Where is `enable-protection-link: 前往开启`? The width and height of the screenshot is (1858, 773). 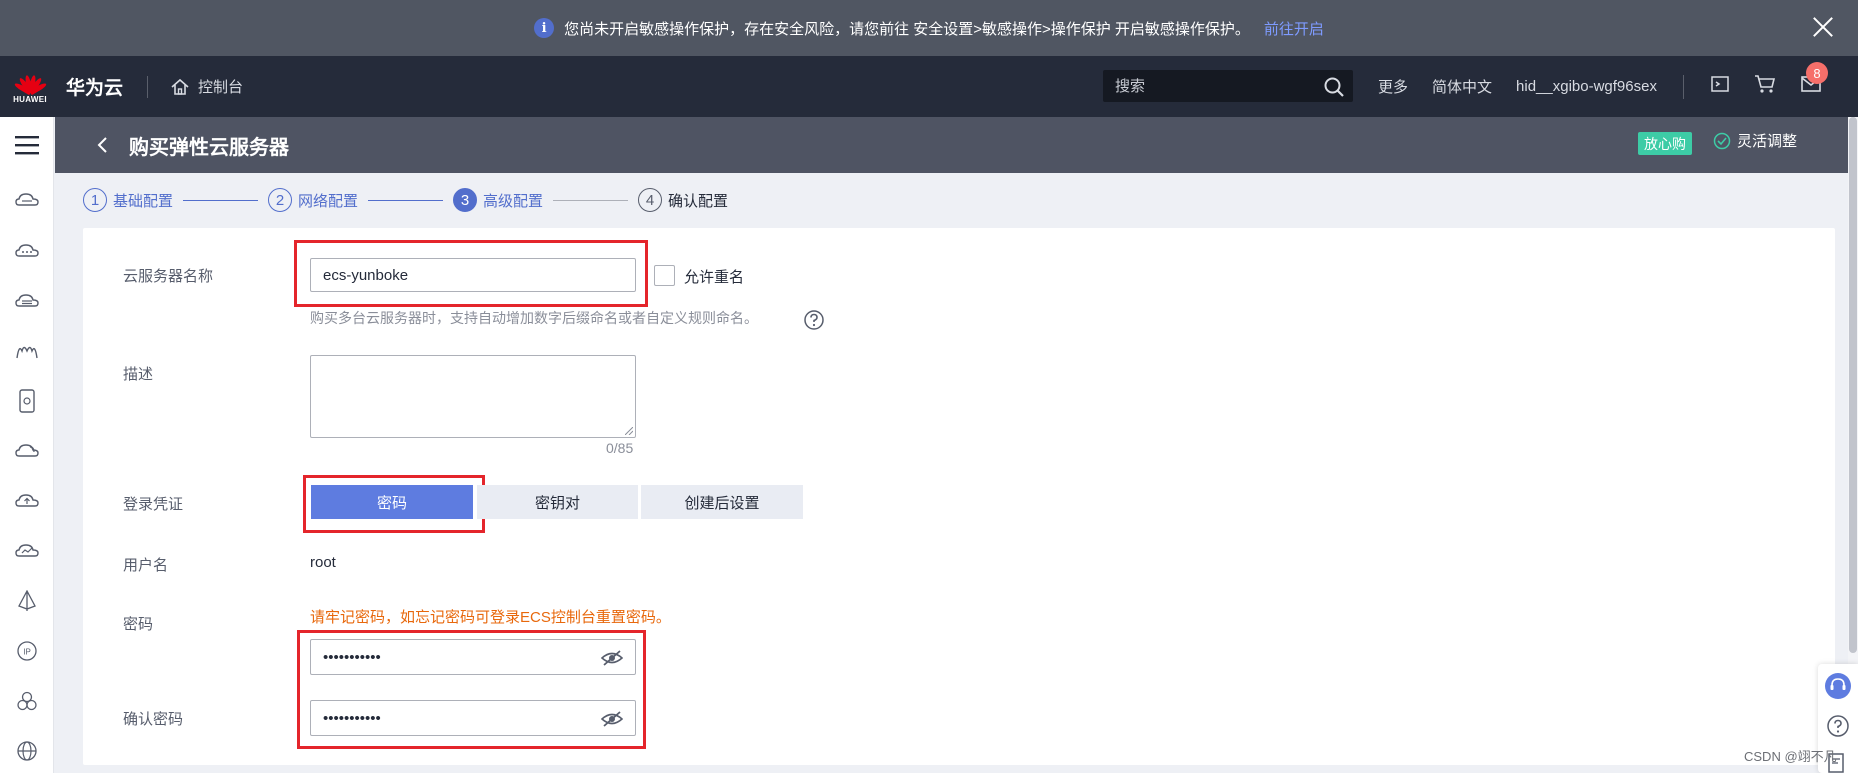 enable-protection-link: 前往开启 is located at coordinates (1294, 28).